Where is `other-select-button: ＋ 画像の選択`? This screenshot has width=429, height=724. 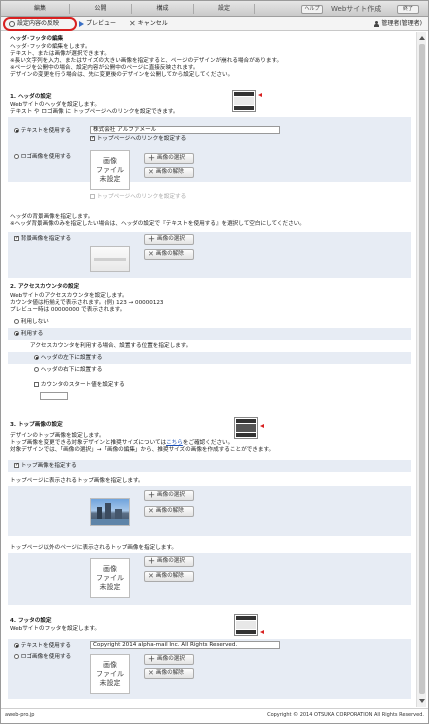
other-select-button: ＋ 画像の選択 is located at coordinates (169, 561).